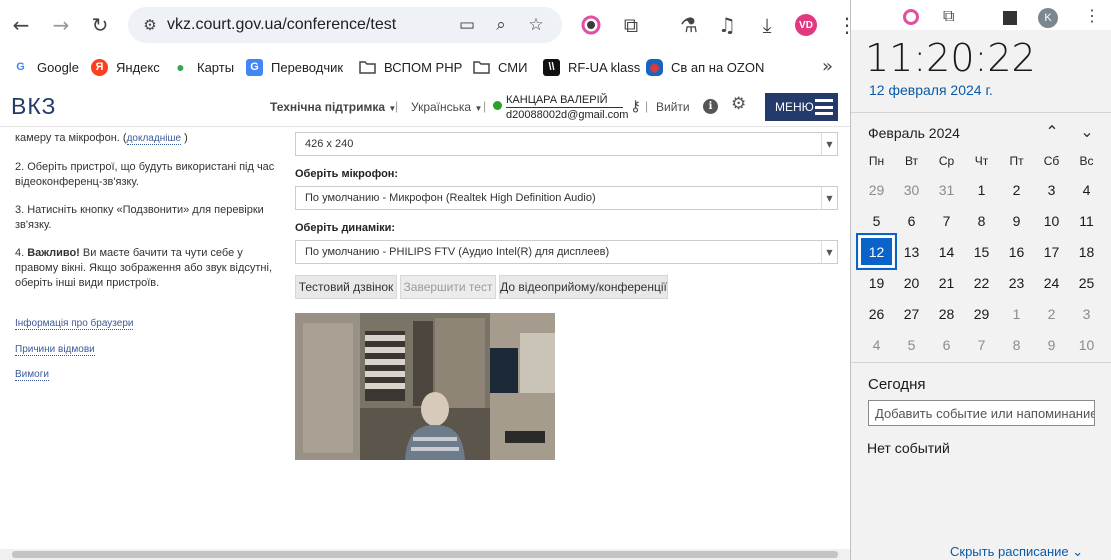 The width and height of the screenshot is (1111, 560). Describe the element at coordinates (1016, 552) in the screenshot. I see `hide-schedule-link: Скрыть расписание ⌄` at that location.